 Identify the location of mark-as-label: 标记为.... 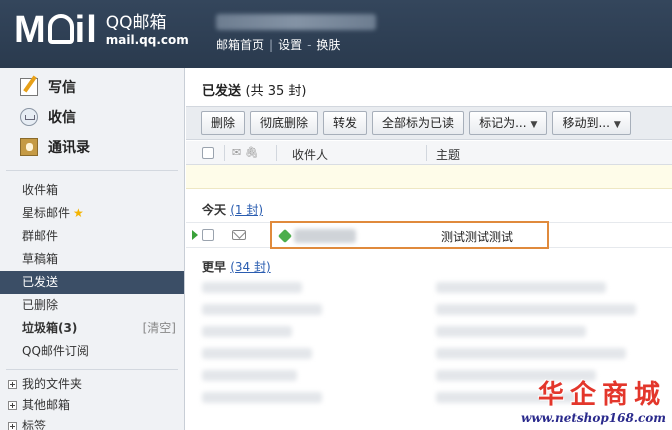
(503, 123).